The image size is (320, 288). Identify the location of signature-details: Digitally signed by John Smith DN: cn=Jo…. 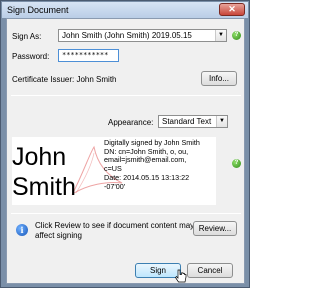
(160, 164).